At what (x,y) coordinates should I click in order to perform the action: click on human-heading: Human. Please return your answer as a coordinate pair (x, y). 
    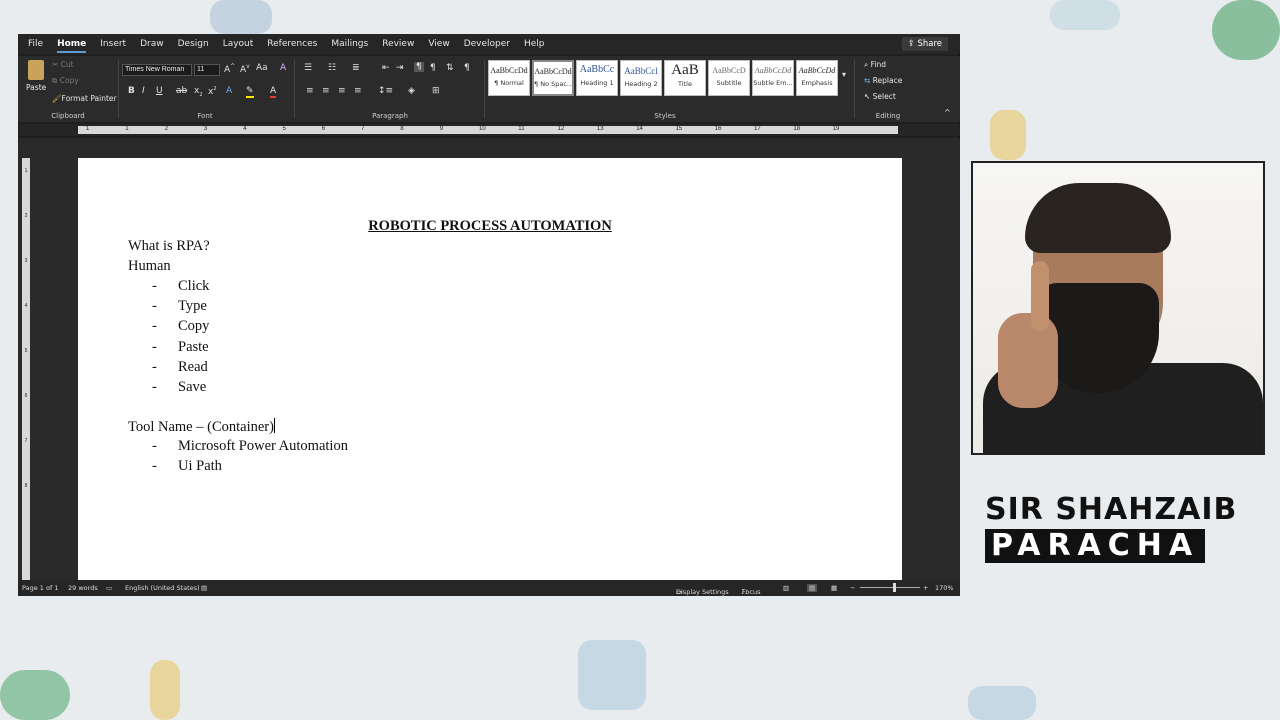
    Looking at the image, I should click on (149, 266).